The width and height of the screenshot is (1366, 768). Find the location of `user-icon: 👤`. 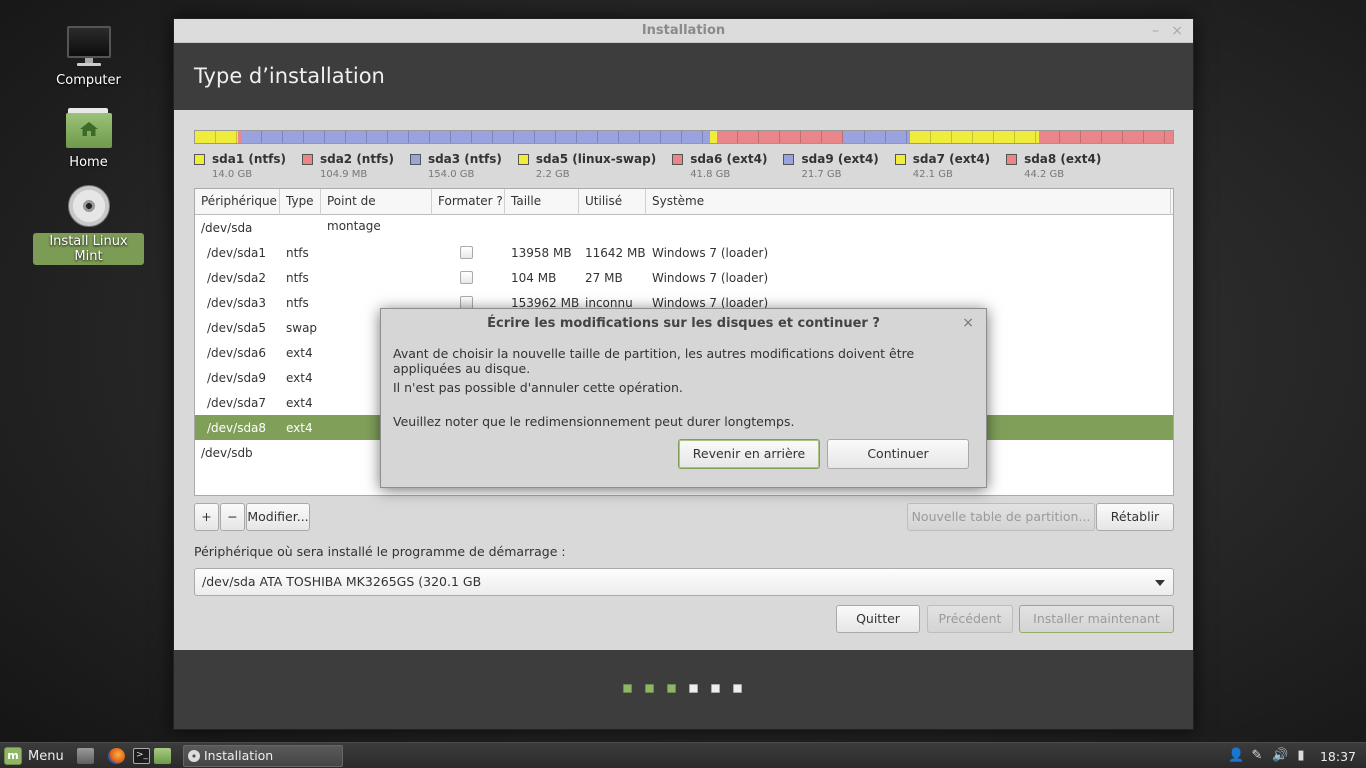

user-icon: 👤 is located at coordinates (1236, 756).